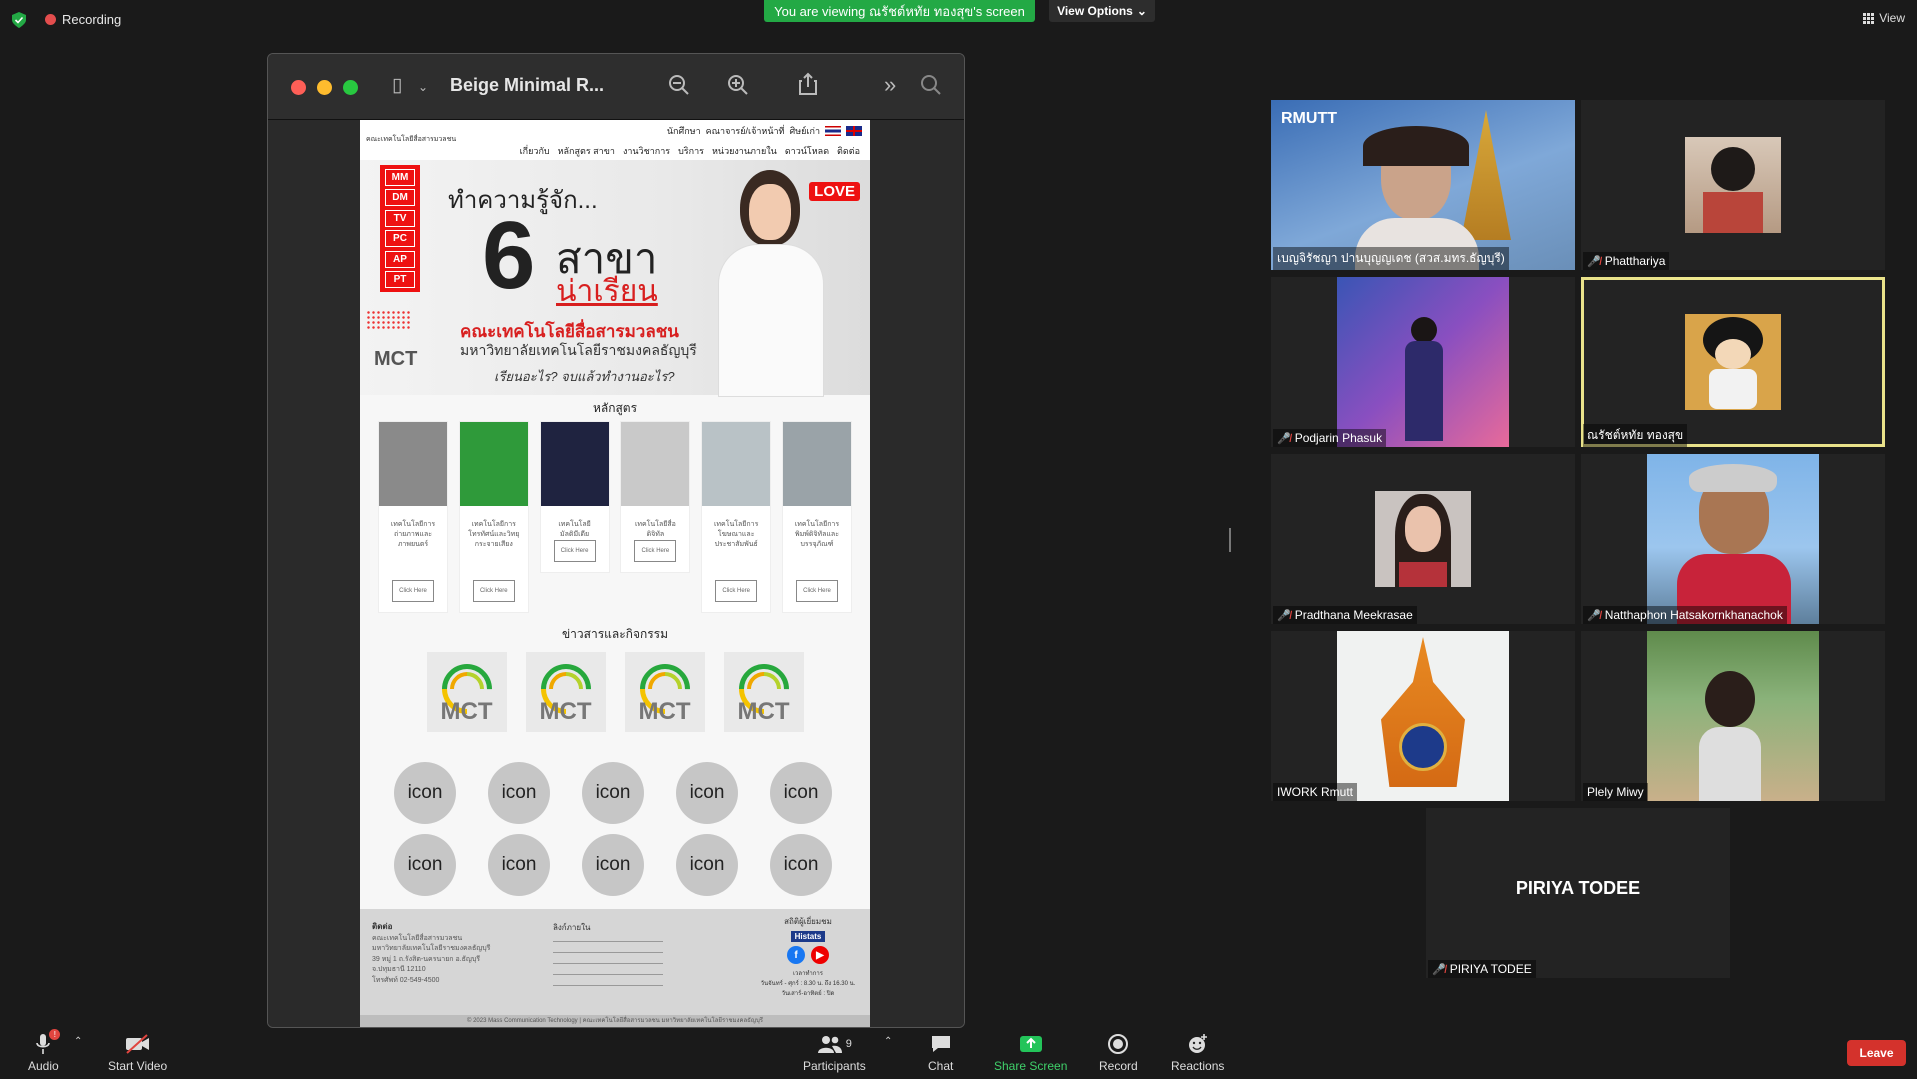  What do you see at coordinates (834, 1066) in the screenshot?
I see `participants-label: Participants` at bounding box center [834, 1066].